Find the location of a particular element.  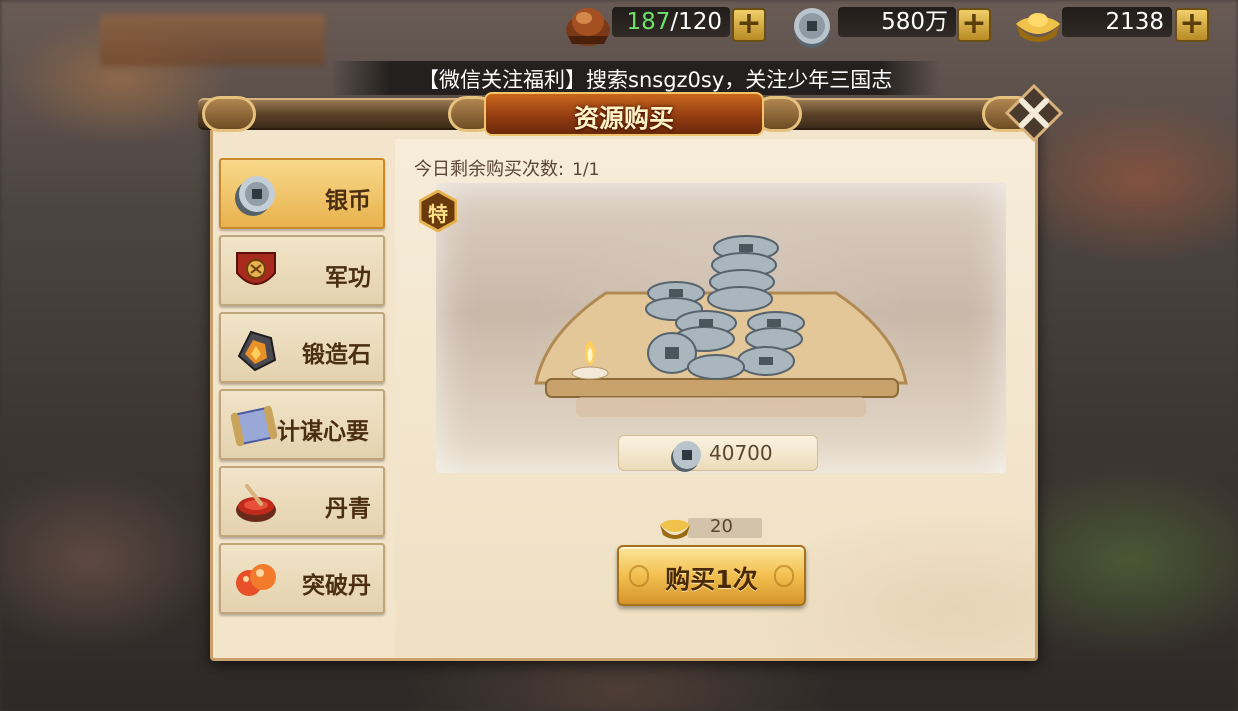

purchase-cost: 20 is located at coordinates (713, 528).